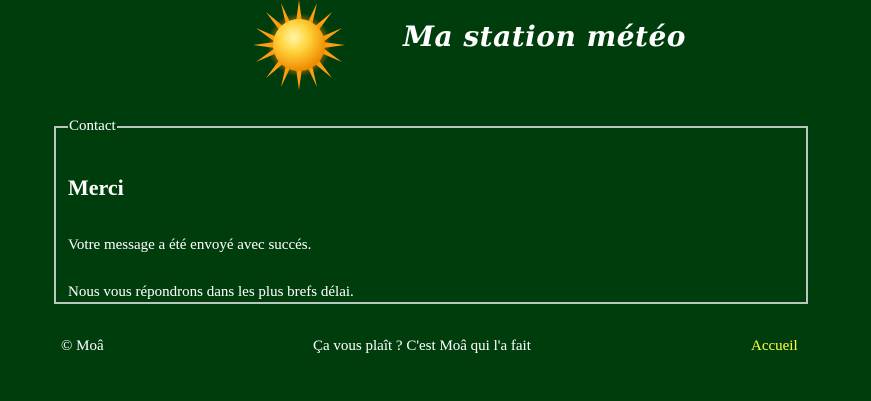  Describe the element at coordinates (82, 346) in the screenshot. I see `copyright-text: © Moâ` at that location.